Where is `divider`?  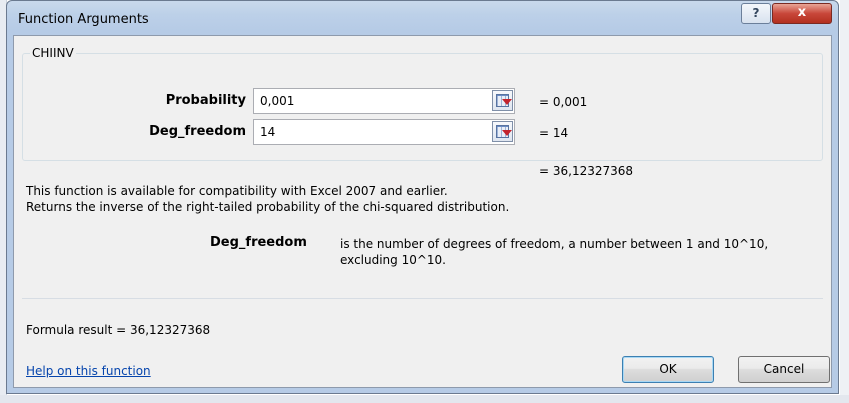 divider is located at coordinates (422, 298).